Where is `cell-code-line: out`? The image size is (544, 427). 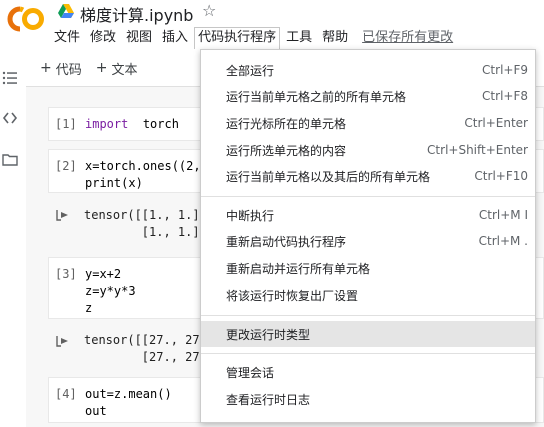 cell-code-line: out is located at coordinates (96, 411).